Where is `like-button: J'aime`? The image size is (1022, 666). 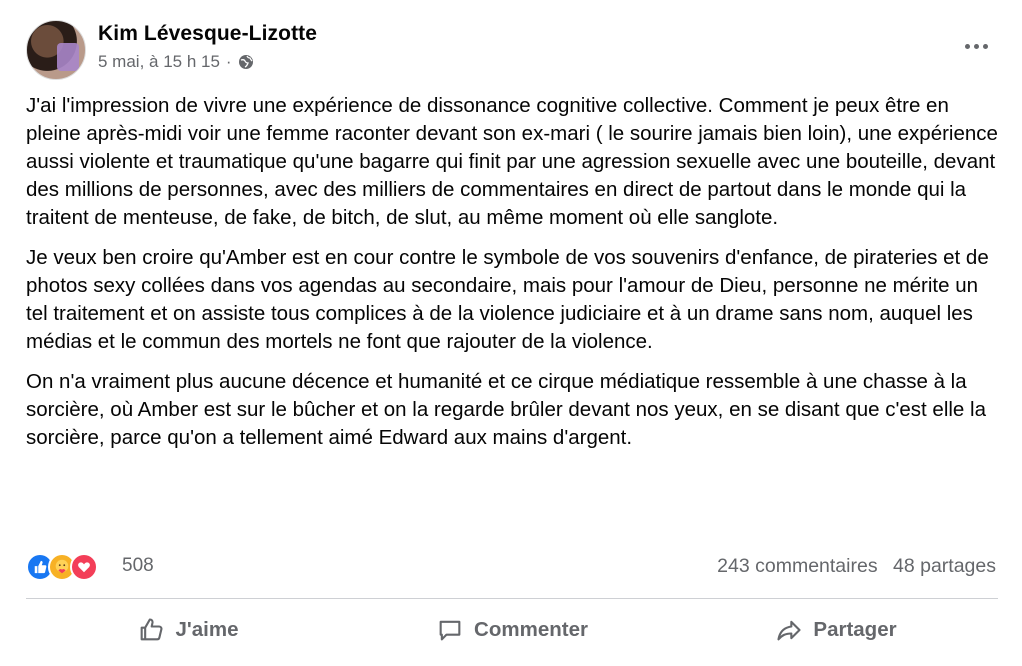 like-button: J'aime is located at coordinates (188, 630).